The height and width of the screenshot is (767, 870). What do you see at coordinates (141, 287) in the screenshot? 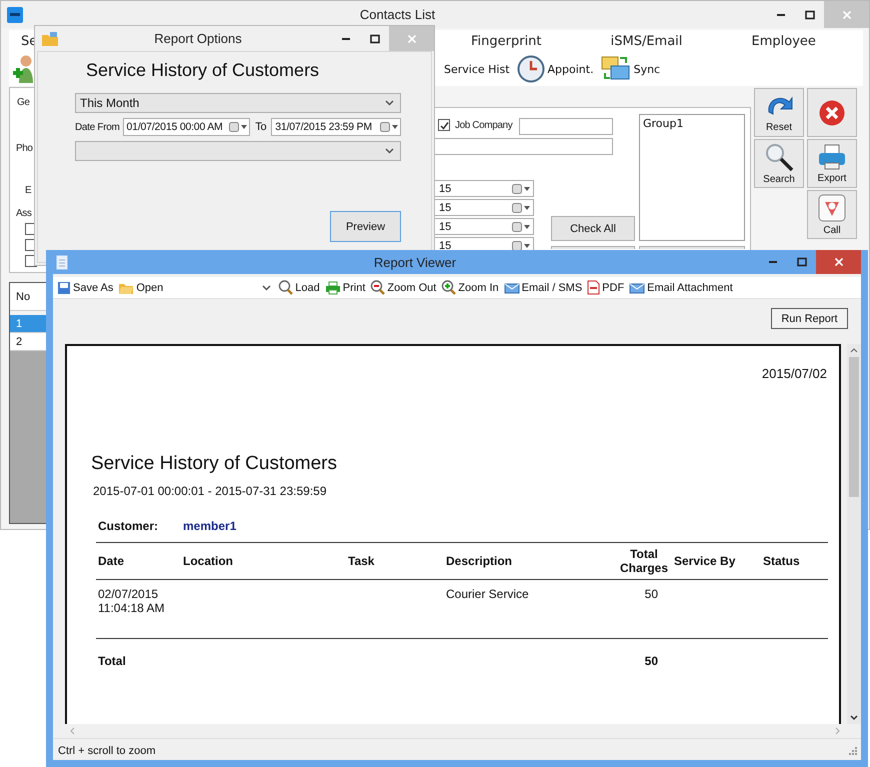
I see `toolbar-button: Open` at bounding box center [141, 287].